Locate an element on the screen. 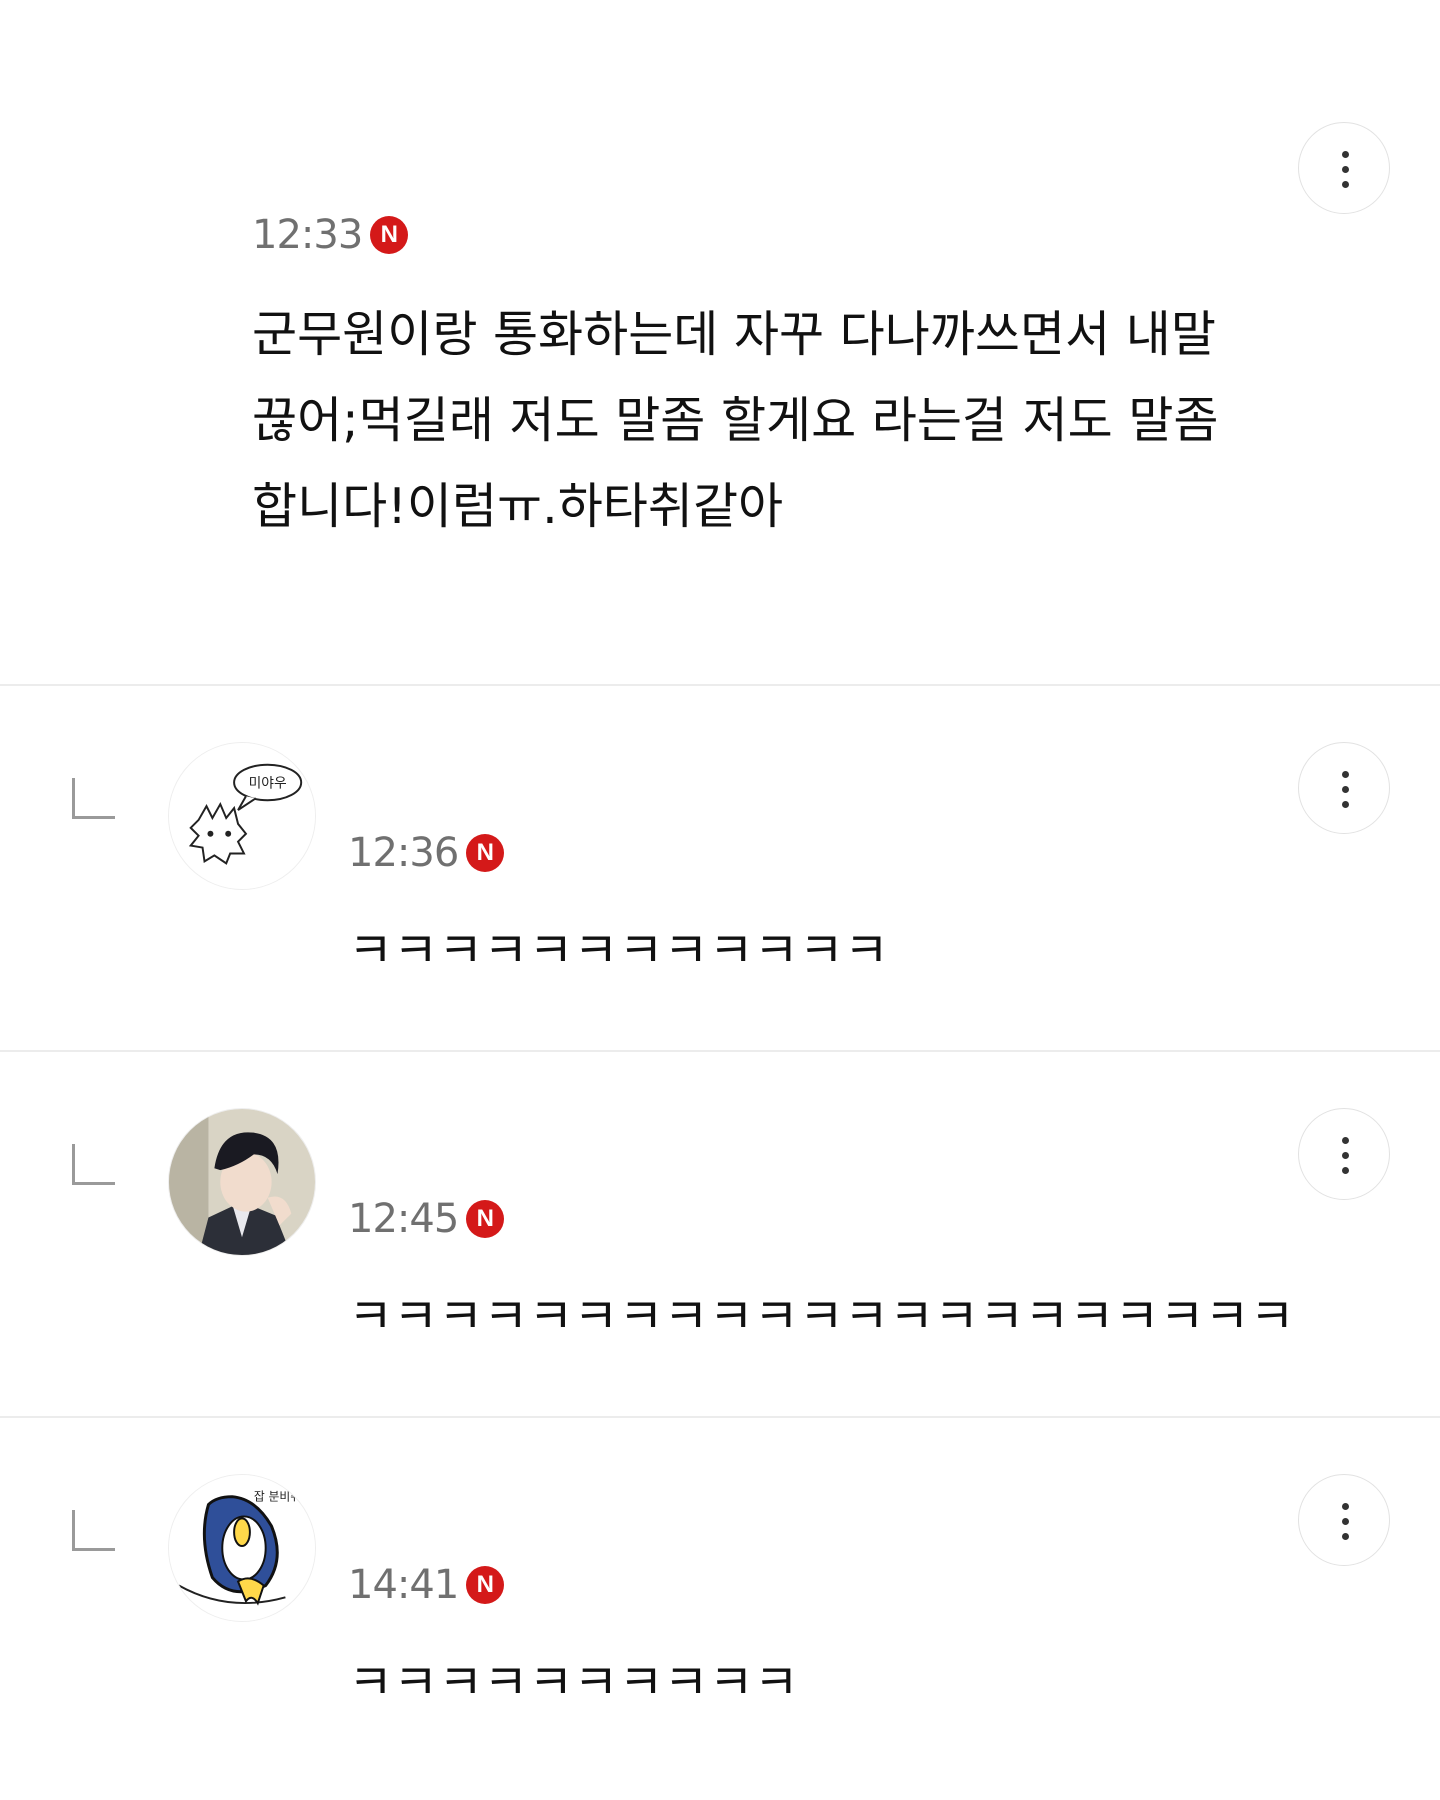 Image resolution: width=1440 pixels, height=1800 pixels. comment-text: ㅋㅋㅋㅋㅋㅋㅋㅋㅋㅋㅋㅋㅋㅋㅋㅋㅋㅋㅋㅋㅋ is located at coordinates (821, 1316).